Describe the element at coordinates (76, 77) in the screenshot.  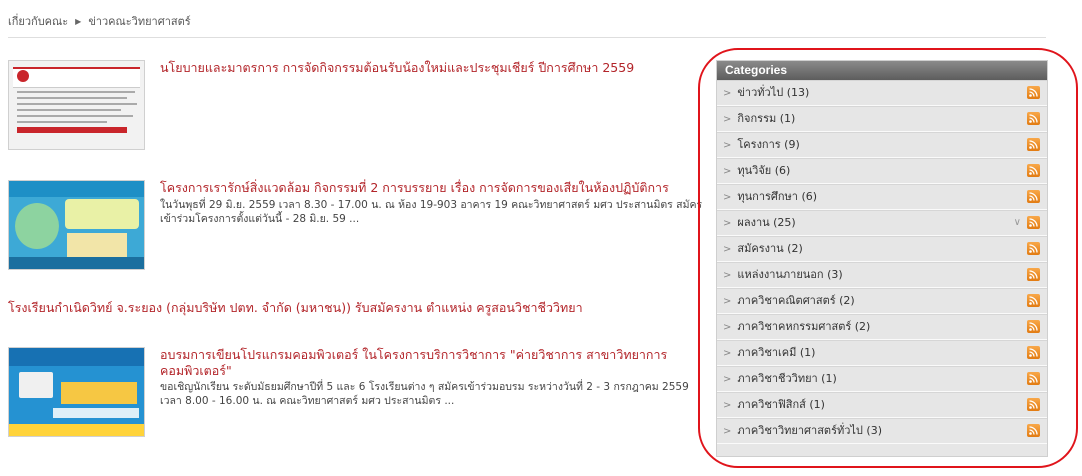
I see `thumb-header` at that location.